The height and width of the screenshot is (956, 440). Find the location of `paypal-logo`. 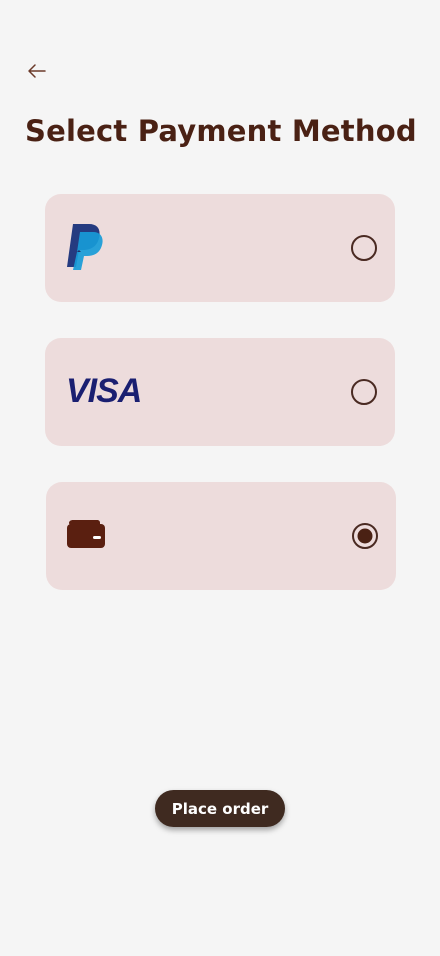

paypal-logo is located at coordinates (86, 248).